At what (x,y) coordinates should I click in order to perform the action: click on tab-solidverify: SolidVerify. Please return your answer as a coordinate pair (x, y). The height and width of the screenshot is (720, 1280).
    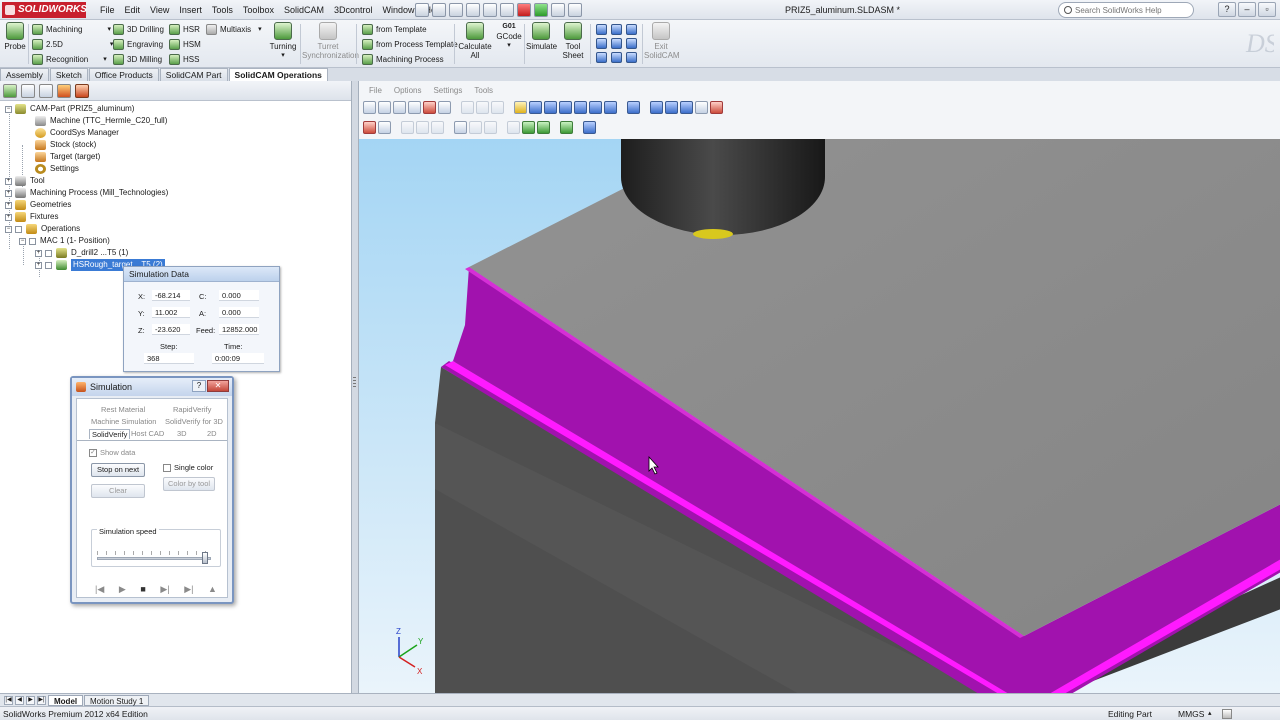
    Looking at the image, I should click on (110, 434).